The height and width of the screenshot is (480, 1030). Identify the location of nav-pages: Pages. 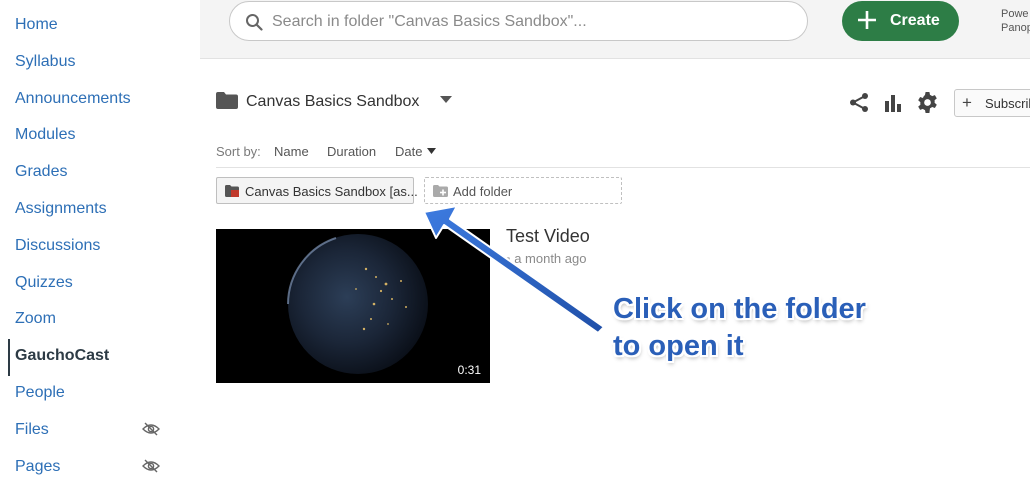
(37, 467).